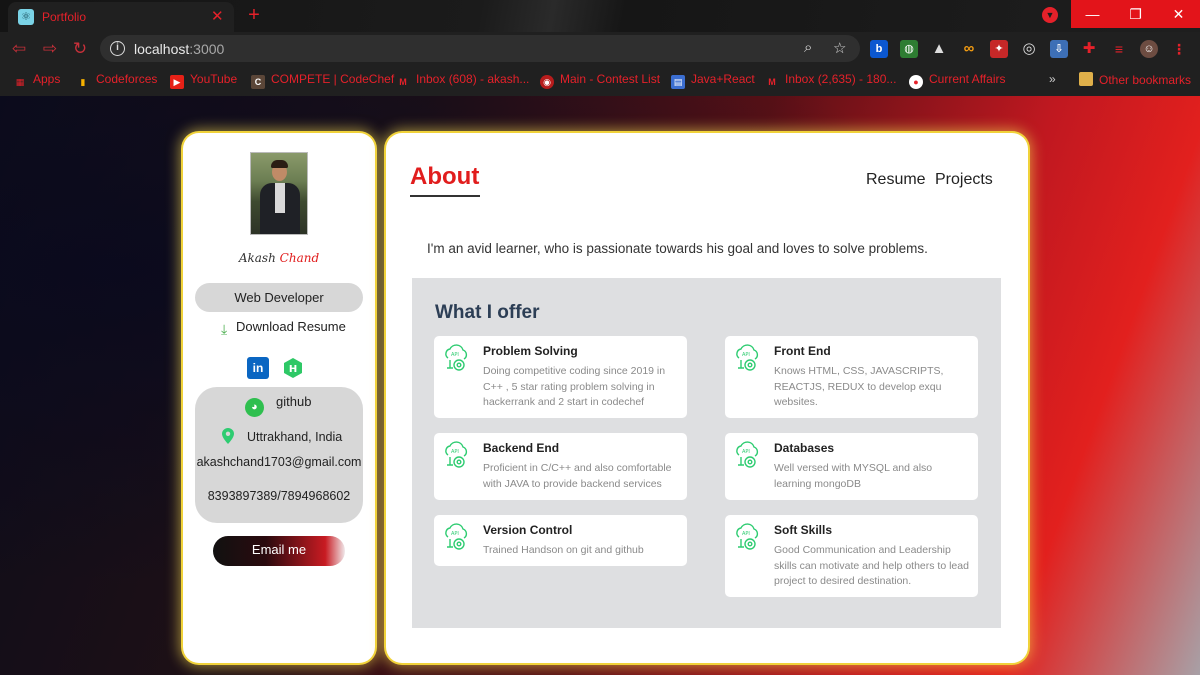  I want to click on avatar, so click(279, 193).